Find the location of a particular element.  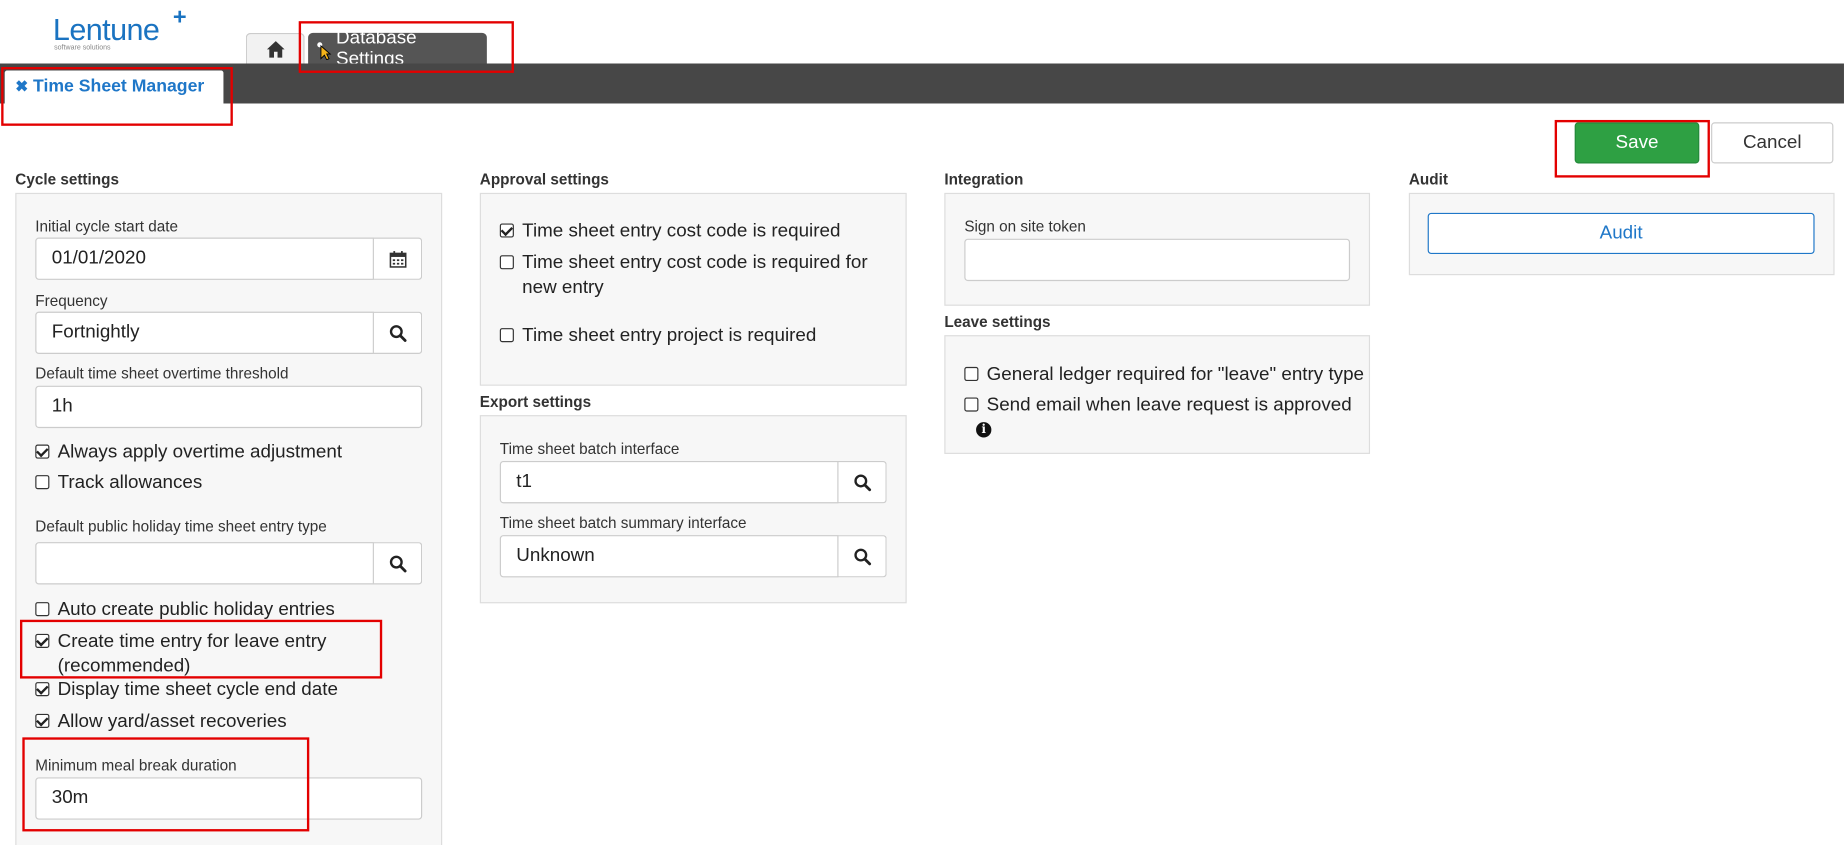

info-icon: i is located at coordinates (984, 430).